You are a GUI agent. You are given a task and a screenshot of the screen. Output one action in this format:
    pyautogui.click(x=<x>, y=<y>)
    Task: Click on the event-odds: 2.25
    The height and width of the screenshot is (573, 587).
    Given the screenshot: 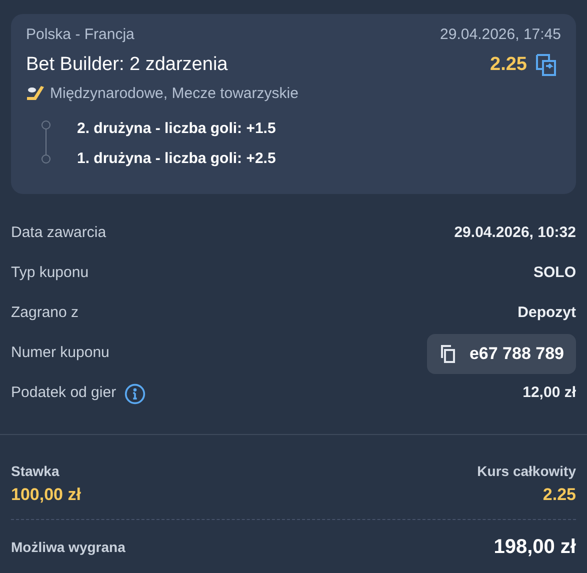 What is the action you would take?
    pyautogui.click(x=508, y=64)
    